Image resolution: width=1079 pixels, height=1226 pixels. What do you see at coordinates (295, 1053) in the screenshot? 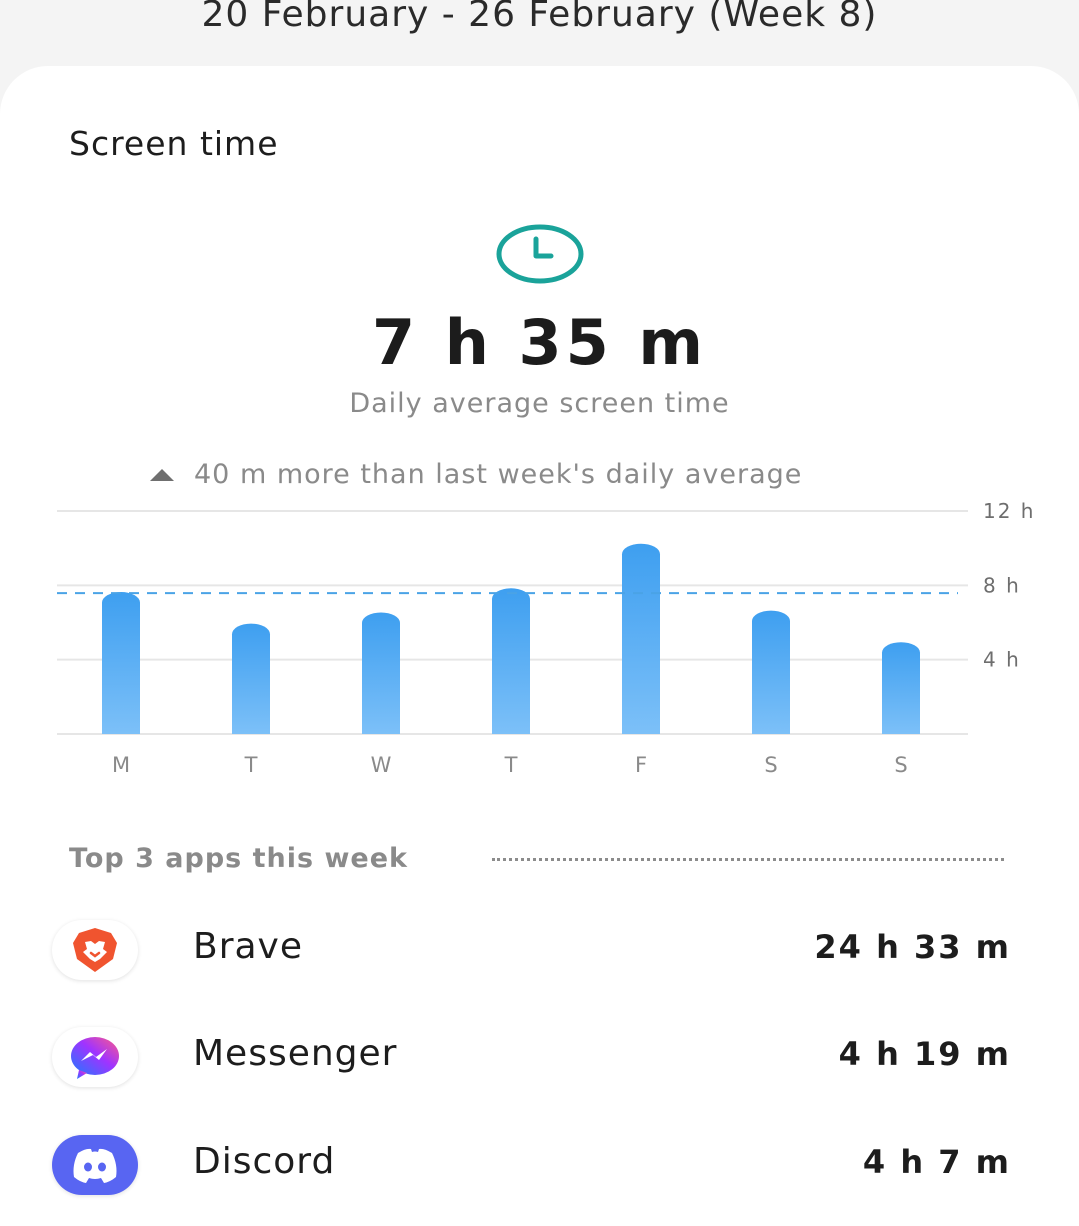
I see `app-name: Messenger` at bounding box center [295, 1053].